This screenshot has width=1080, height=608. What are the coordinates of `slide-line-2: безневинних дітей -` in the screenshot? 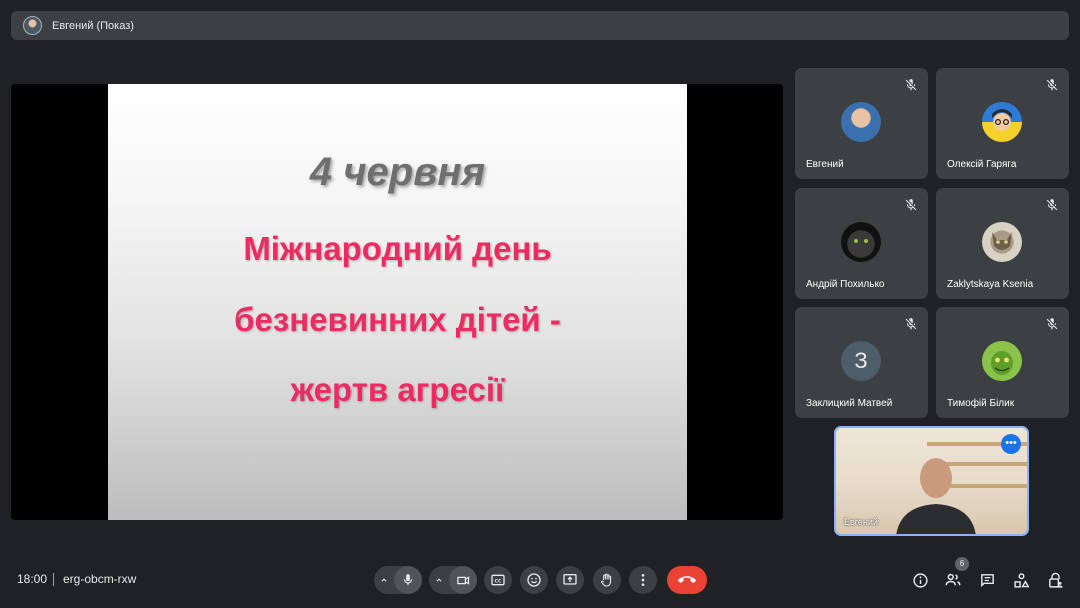 It's located at (397, 319).